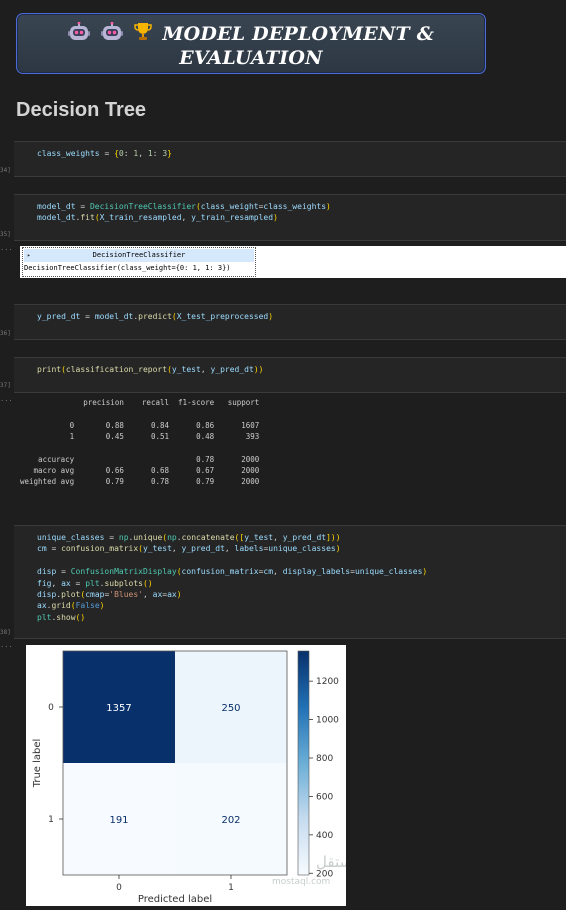  I want to click on report-row: weighted avg 0.79 0.78 0.79 2000, so click(140, 482).